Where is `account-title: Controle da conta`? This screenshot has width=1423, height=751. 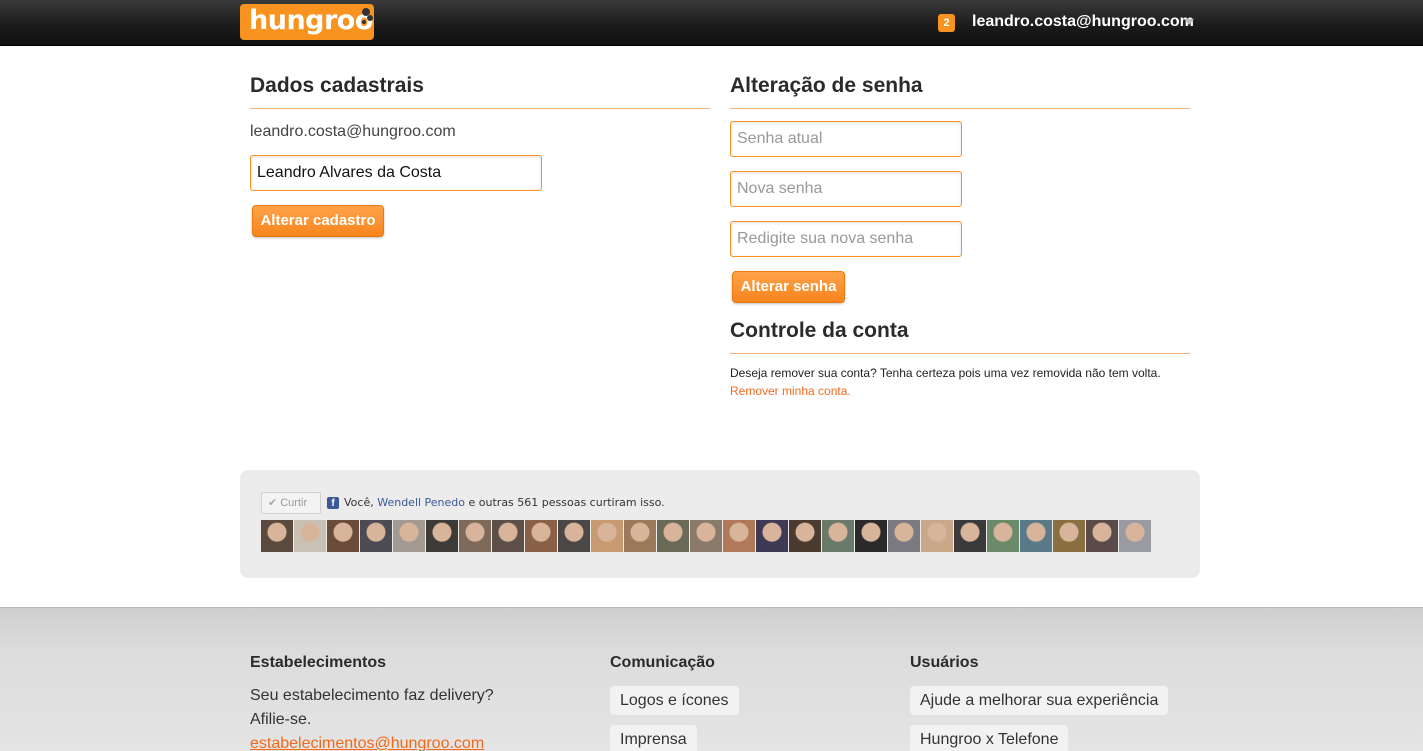
account-title: Controle da conta is located at coordinates (819, 330).